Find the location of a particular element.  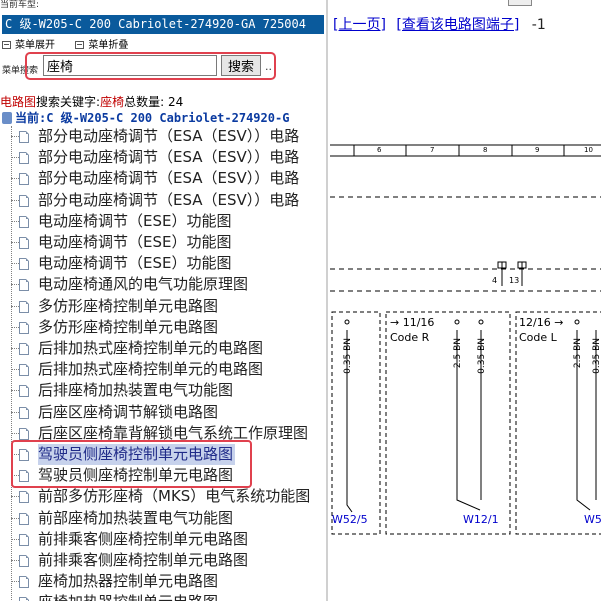

tree-item-label: 前部座椅加热装置电气功能图 is located at coordinates (135, 518).